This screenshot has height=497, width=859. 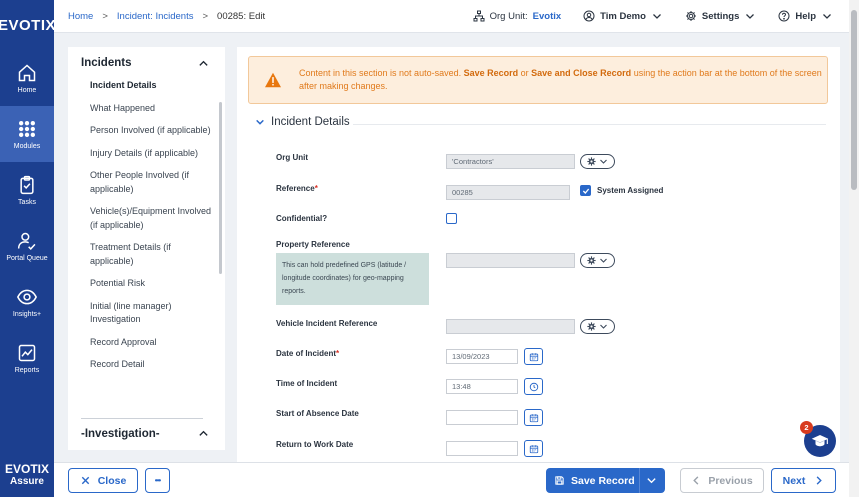 I want to click on property-reference-field-label: Property Reference, so click(x=313, y=244).